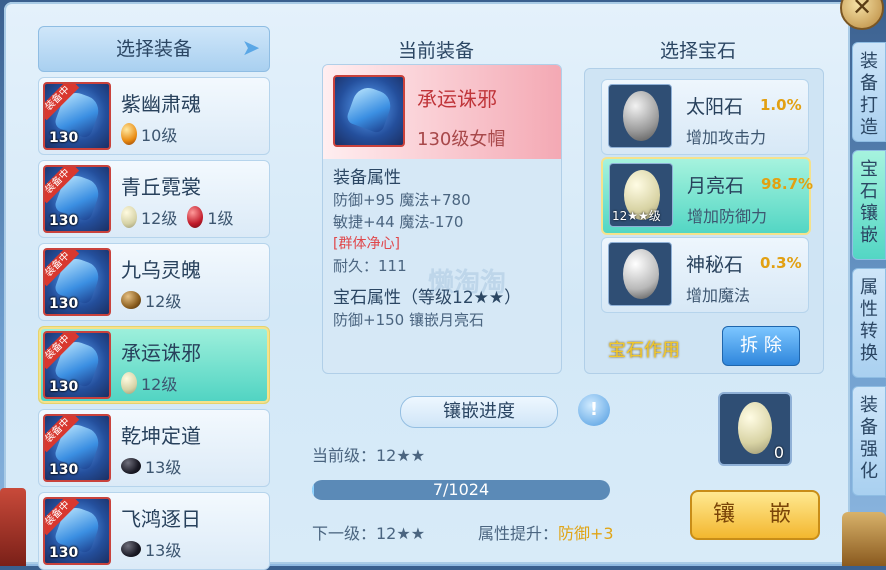  What do you see at coordinates (869, 441) in the screenshot?
I see `side-tab: 装备强化` at bounding box center [869, 441].